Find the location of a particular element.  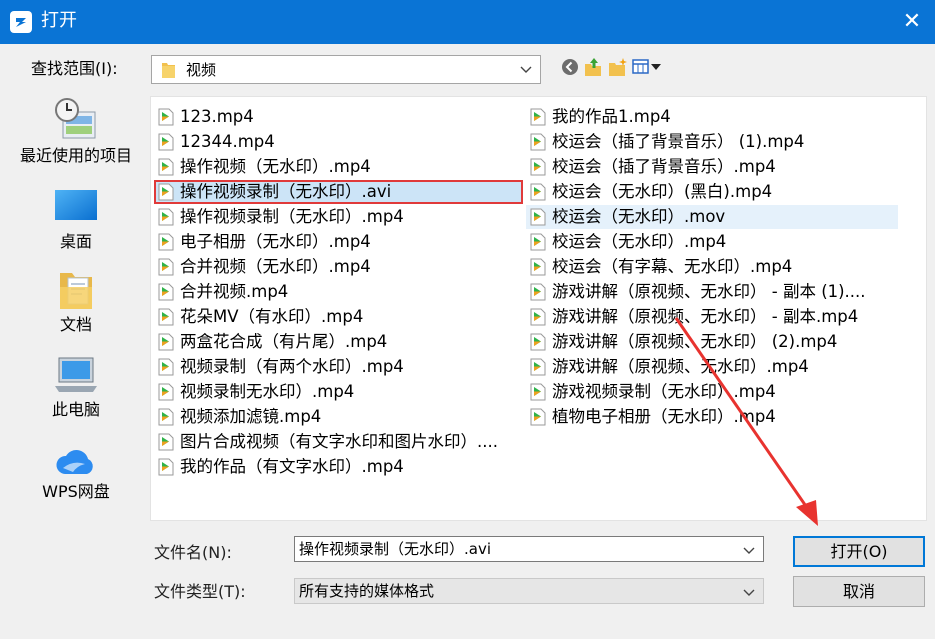

app-logo-icon is located at coordinates (21, 22).